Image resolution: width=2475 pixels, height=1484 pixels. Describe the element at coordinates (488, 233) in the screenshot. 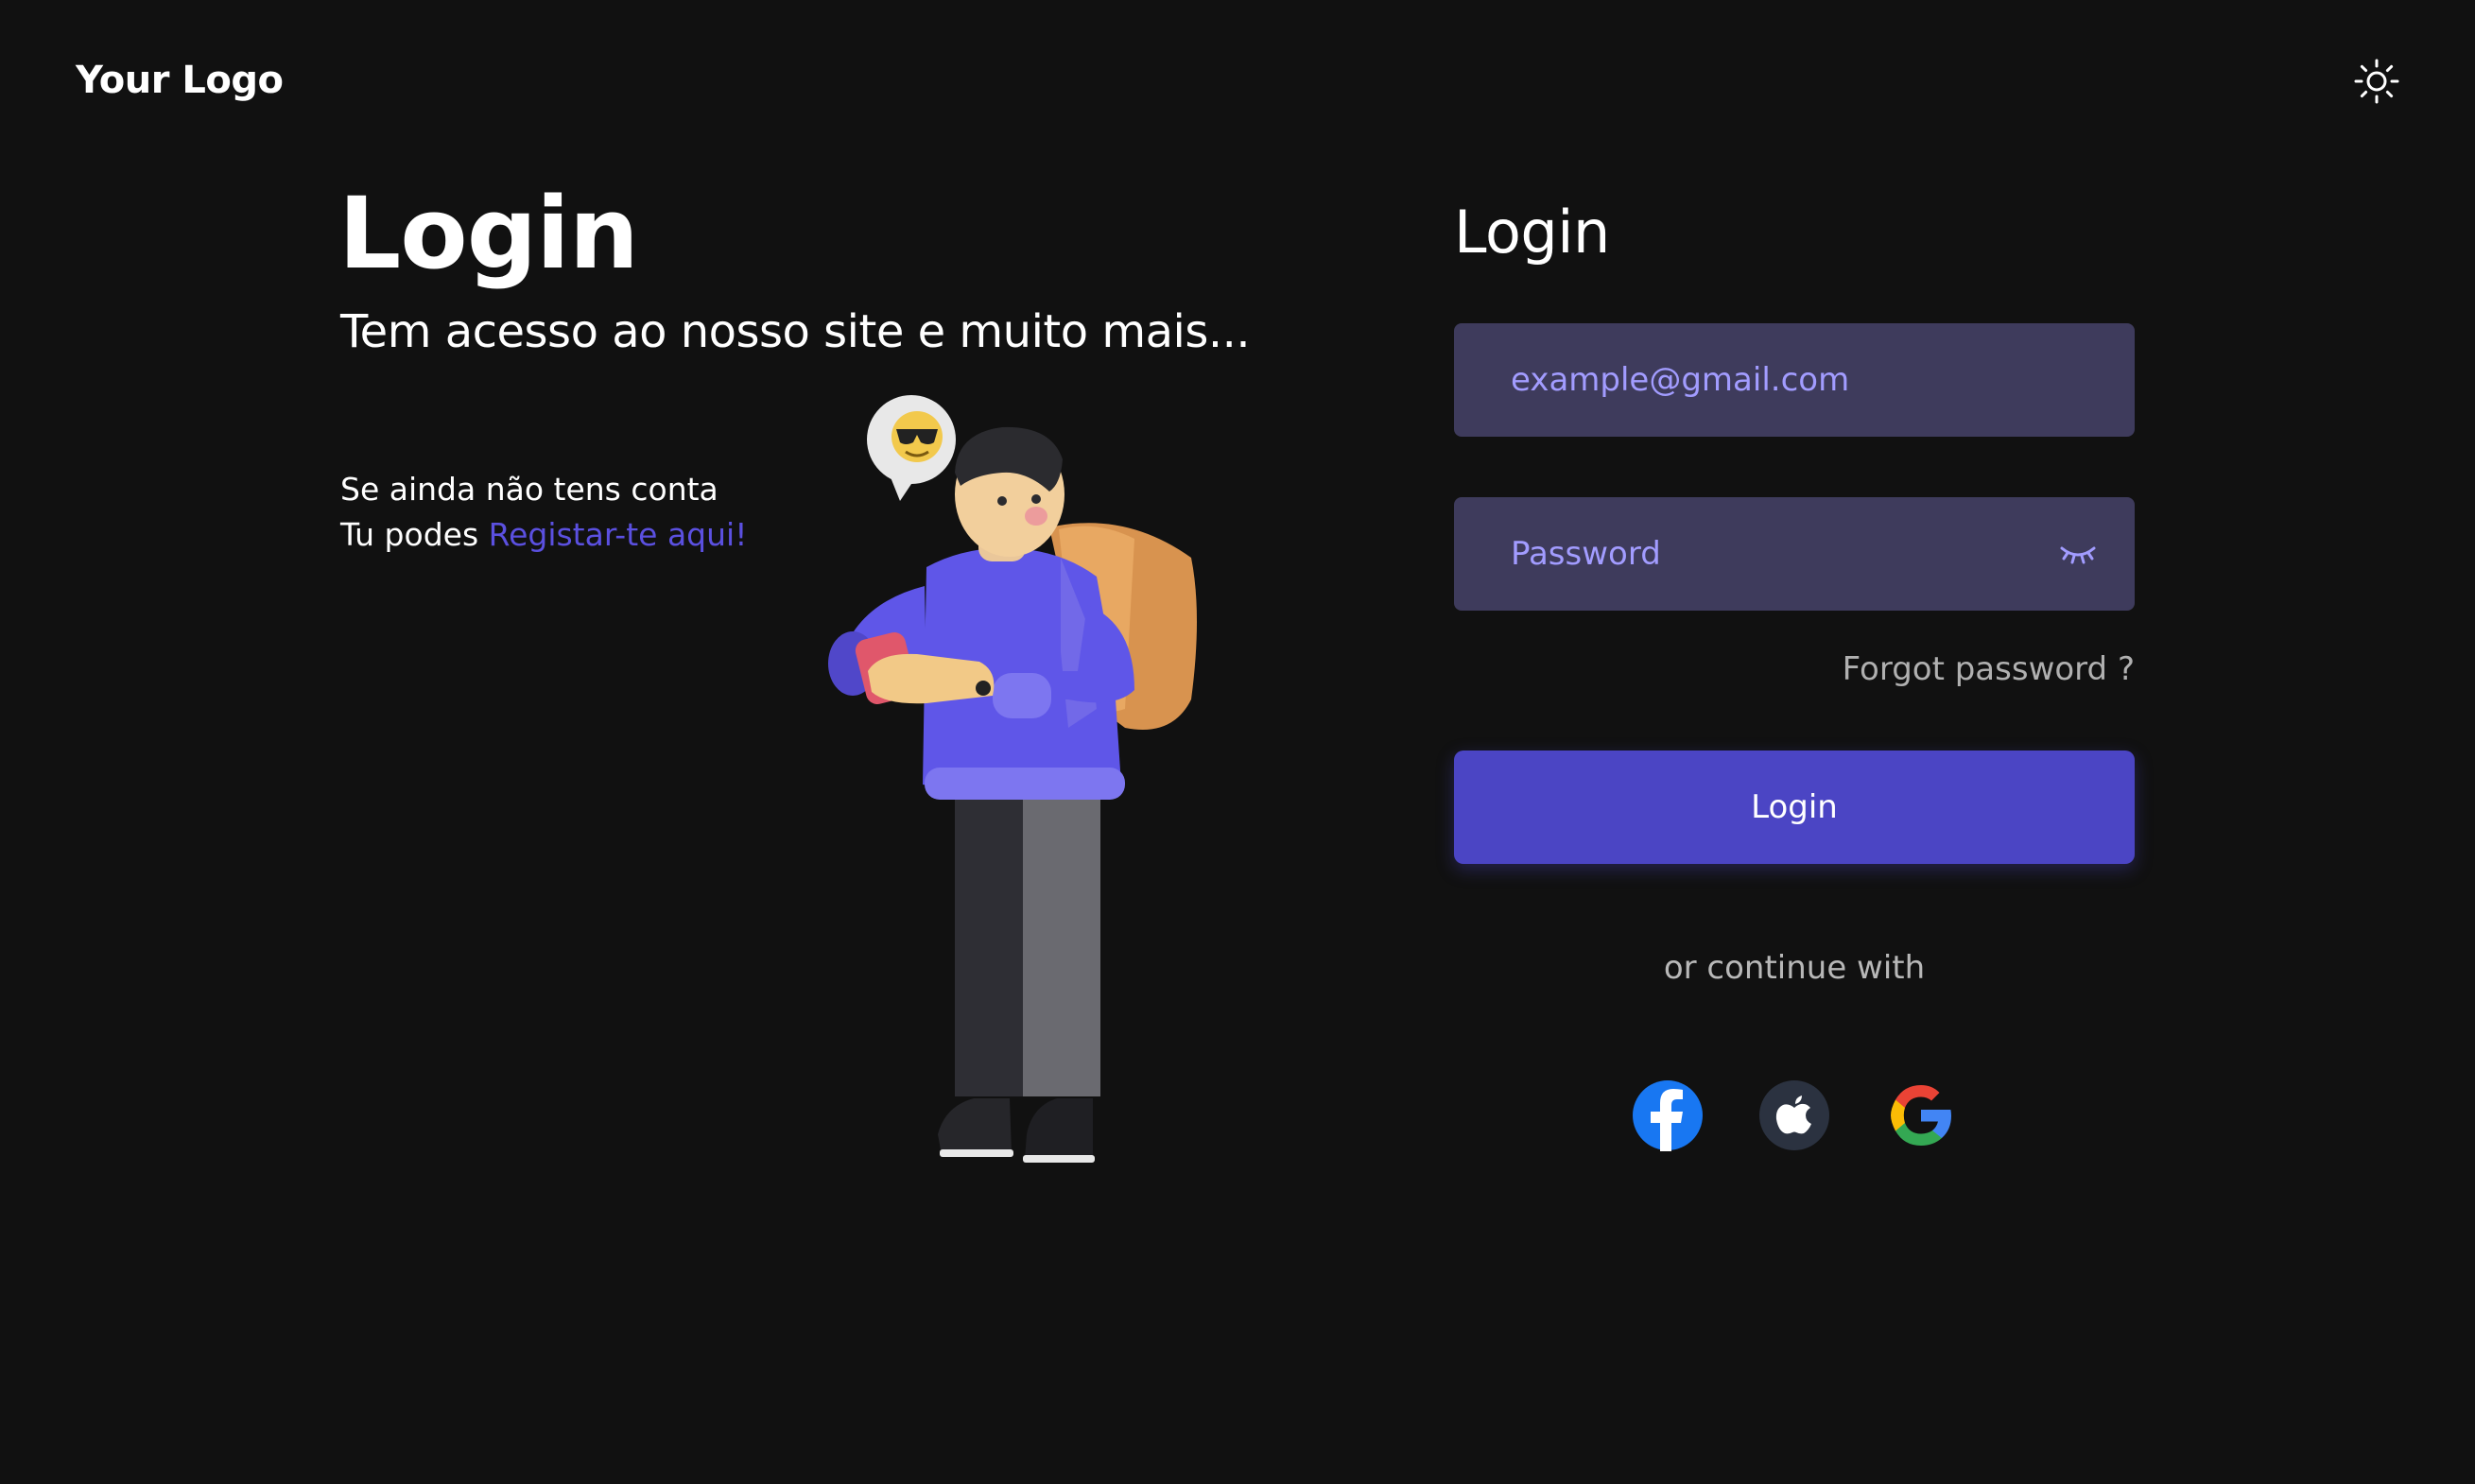

I see `hero-title: Login` at that location.